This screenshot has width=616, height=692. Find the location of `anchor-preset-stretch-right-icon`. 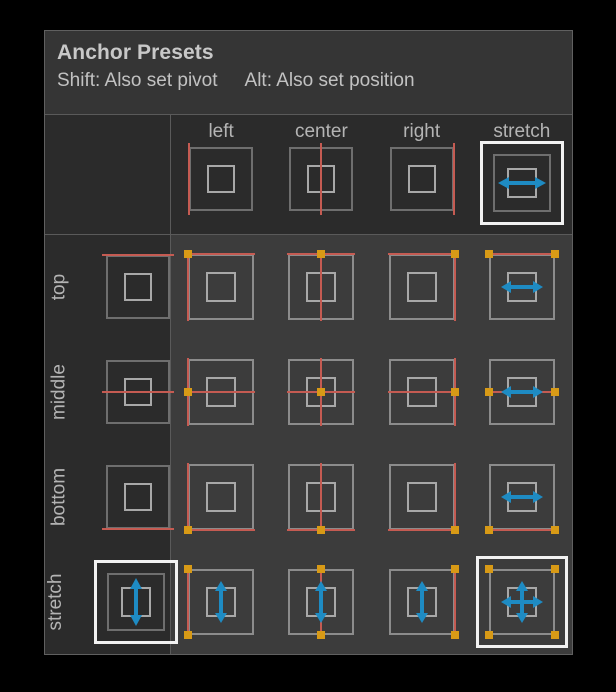

anchor-preset-stretch-right-icon is located at coordinates (422, 601).